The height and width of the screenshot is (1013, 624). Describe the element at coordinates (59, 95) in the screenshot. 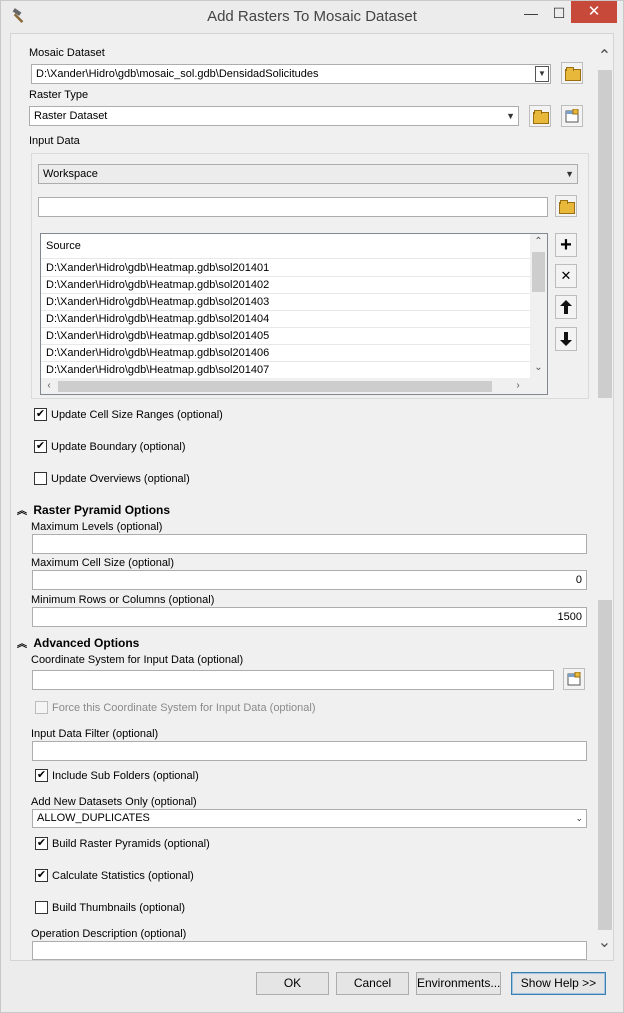

I see `raster-type-label: Raster Type` at that location.